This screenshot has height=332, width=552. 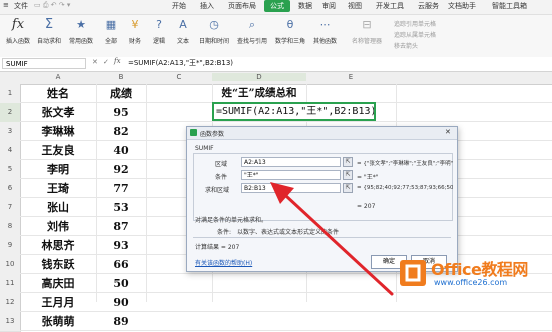 I want to click on office-logo-icon, so click(x=413, y=273).